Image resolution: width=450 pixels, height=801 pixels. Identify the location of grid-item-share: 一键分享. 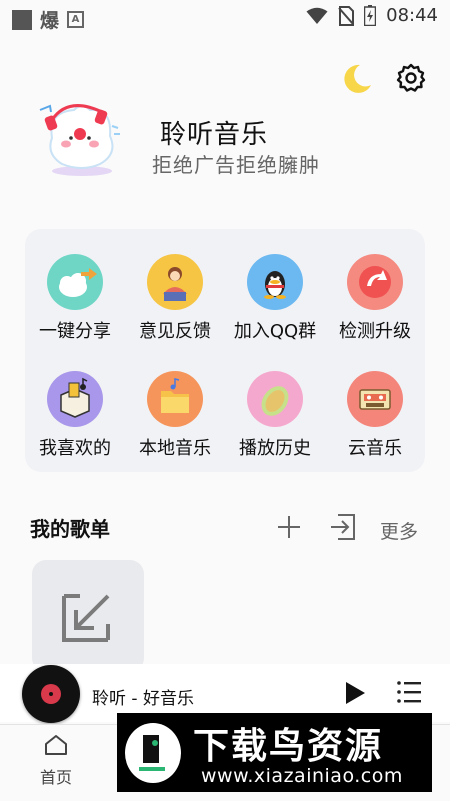
(75, 298).